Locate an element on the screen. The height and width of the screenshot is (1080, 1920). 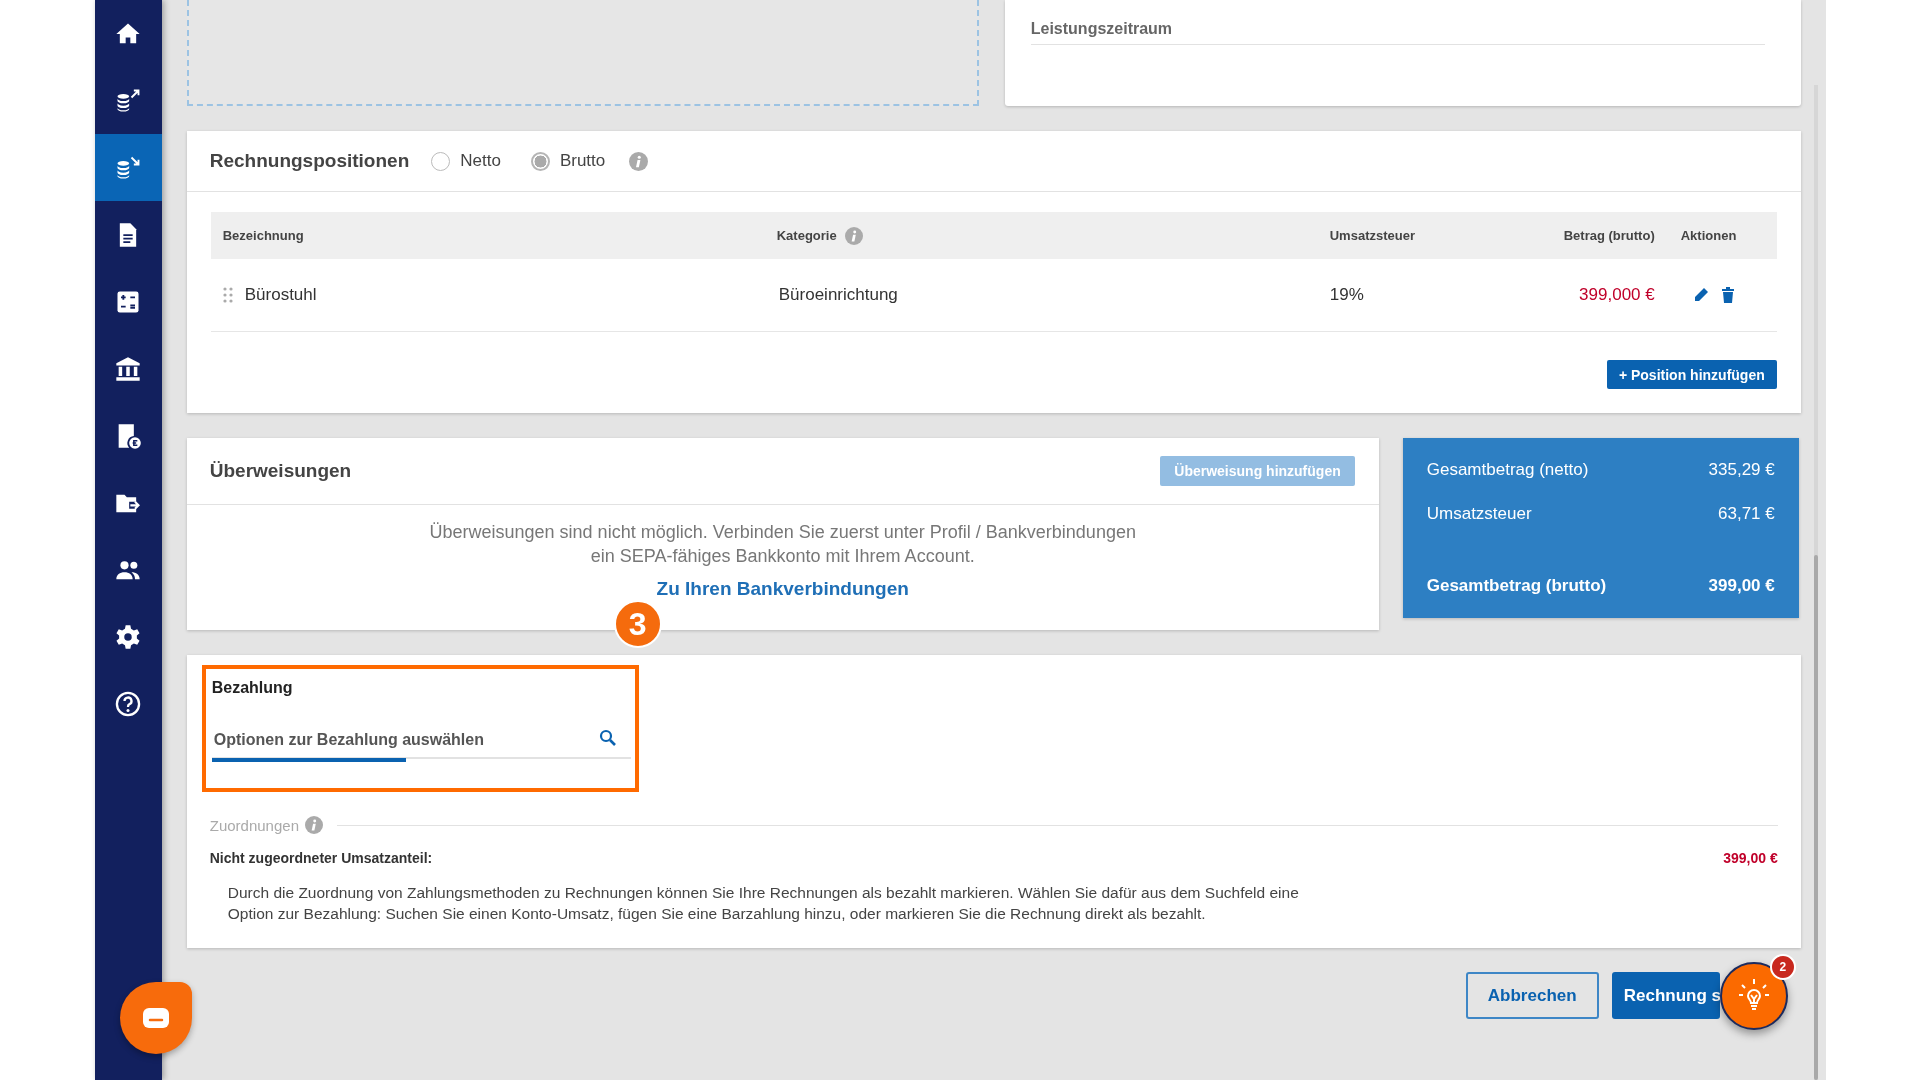
scrollbar is located at coordinates (1815, 817).